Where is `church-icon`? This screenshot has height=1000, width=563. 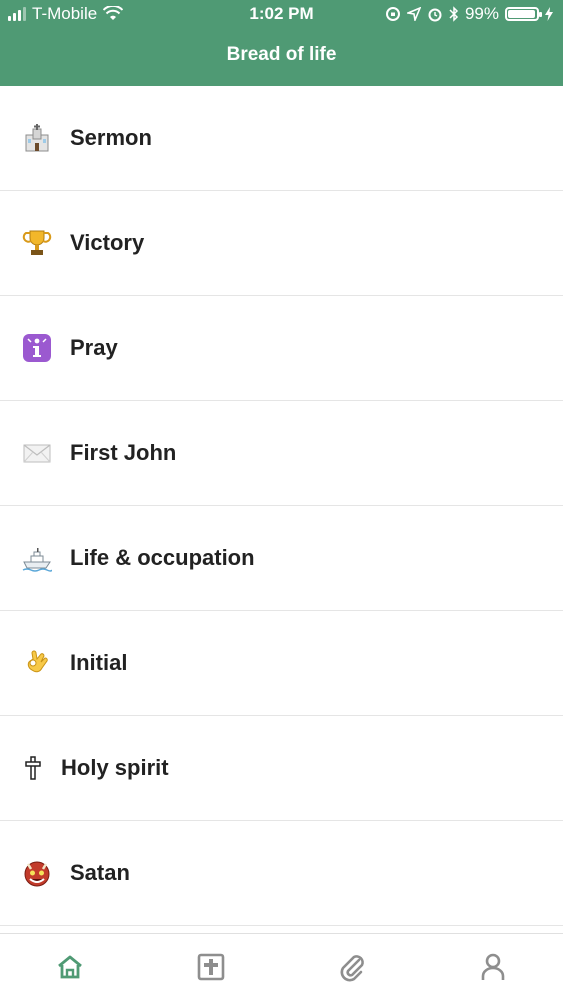 church-icon is located at coordinates (37, 138).